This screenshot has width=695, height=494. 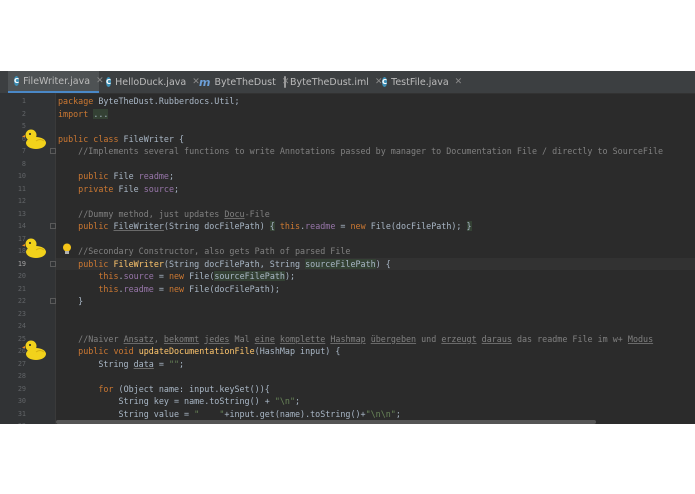 I want to click on tab-testfile: C TestFile.java ✕, so click(x=419, y=82).